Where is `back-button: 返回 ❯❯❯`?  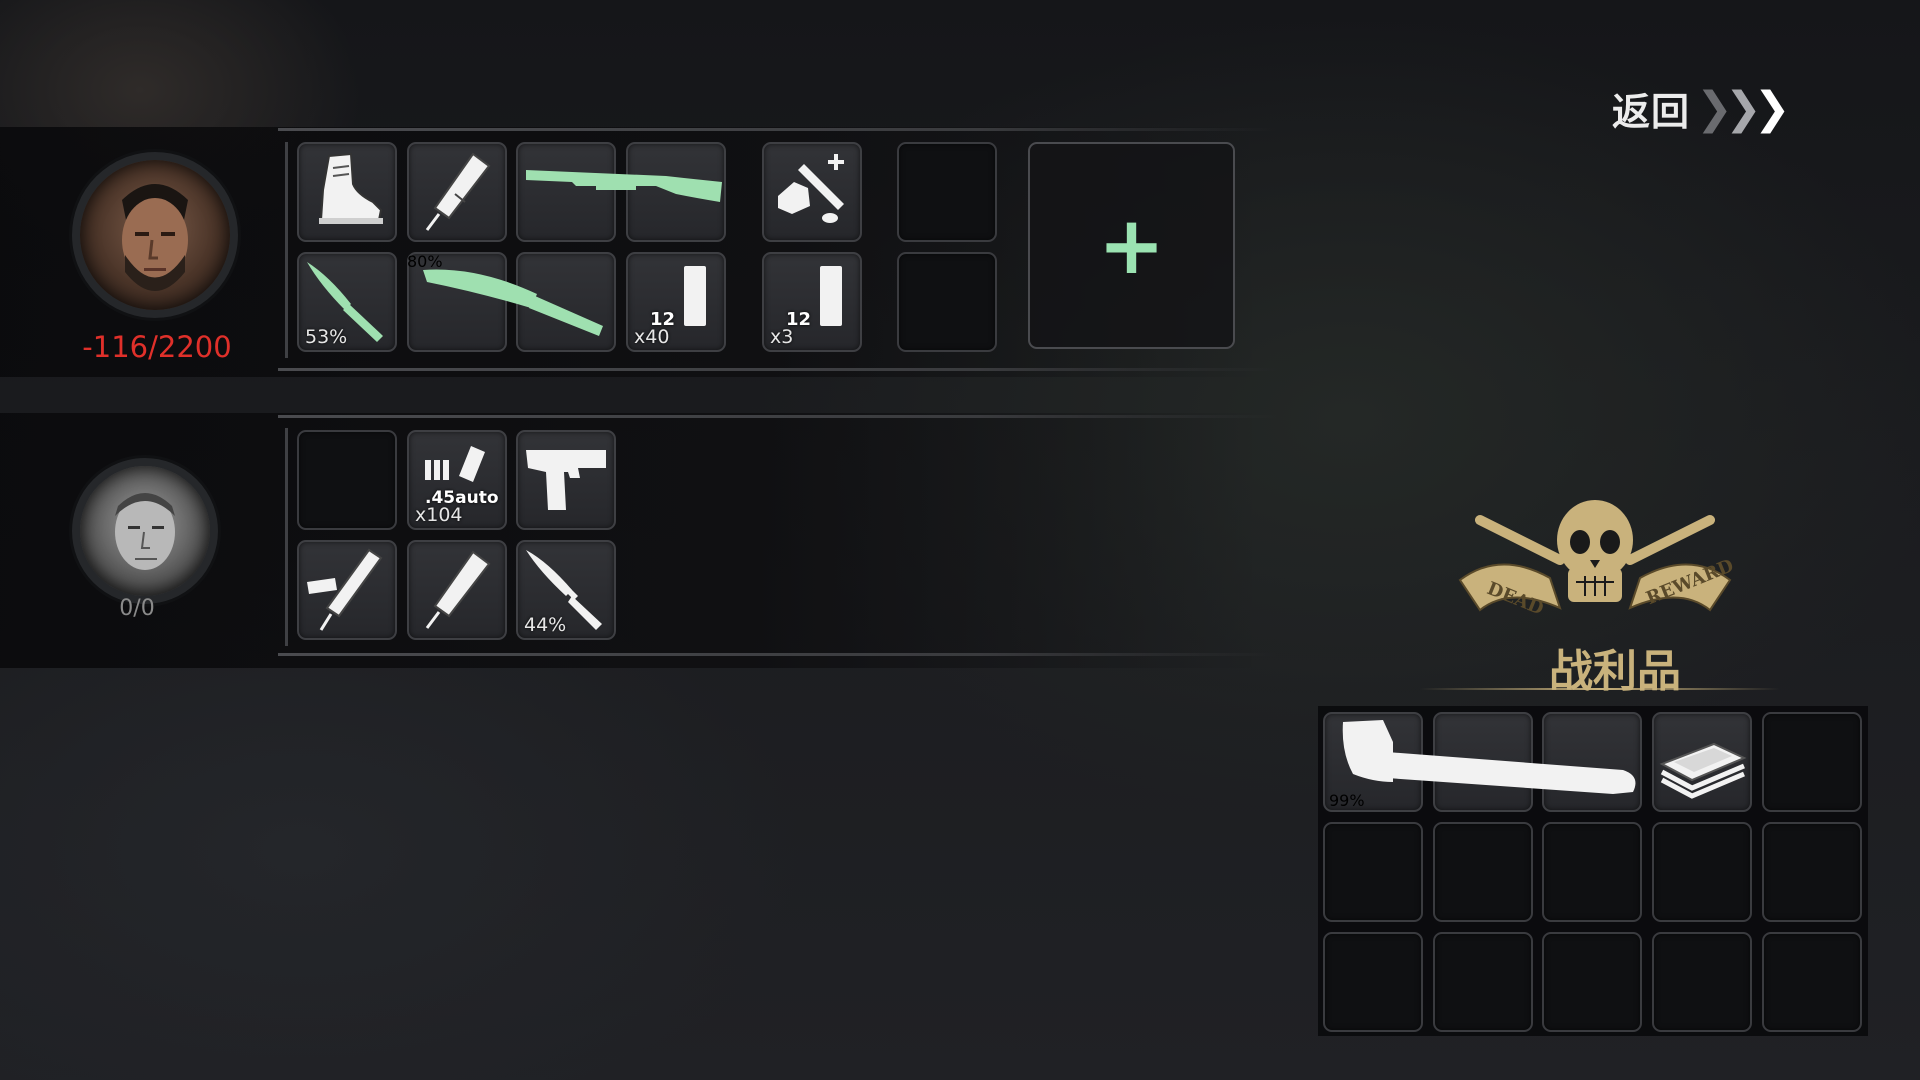
back-button: 返回 ❯❯❯ is located at coordinates (1701, 108).